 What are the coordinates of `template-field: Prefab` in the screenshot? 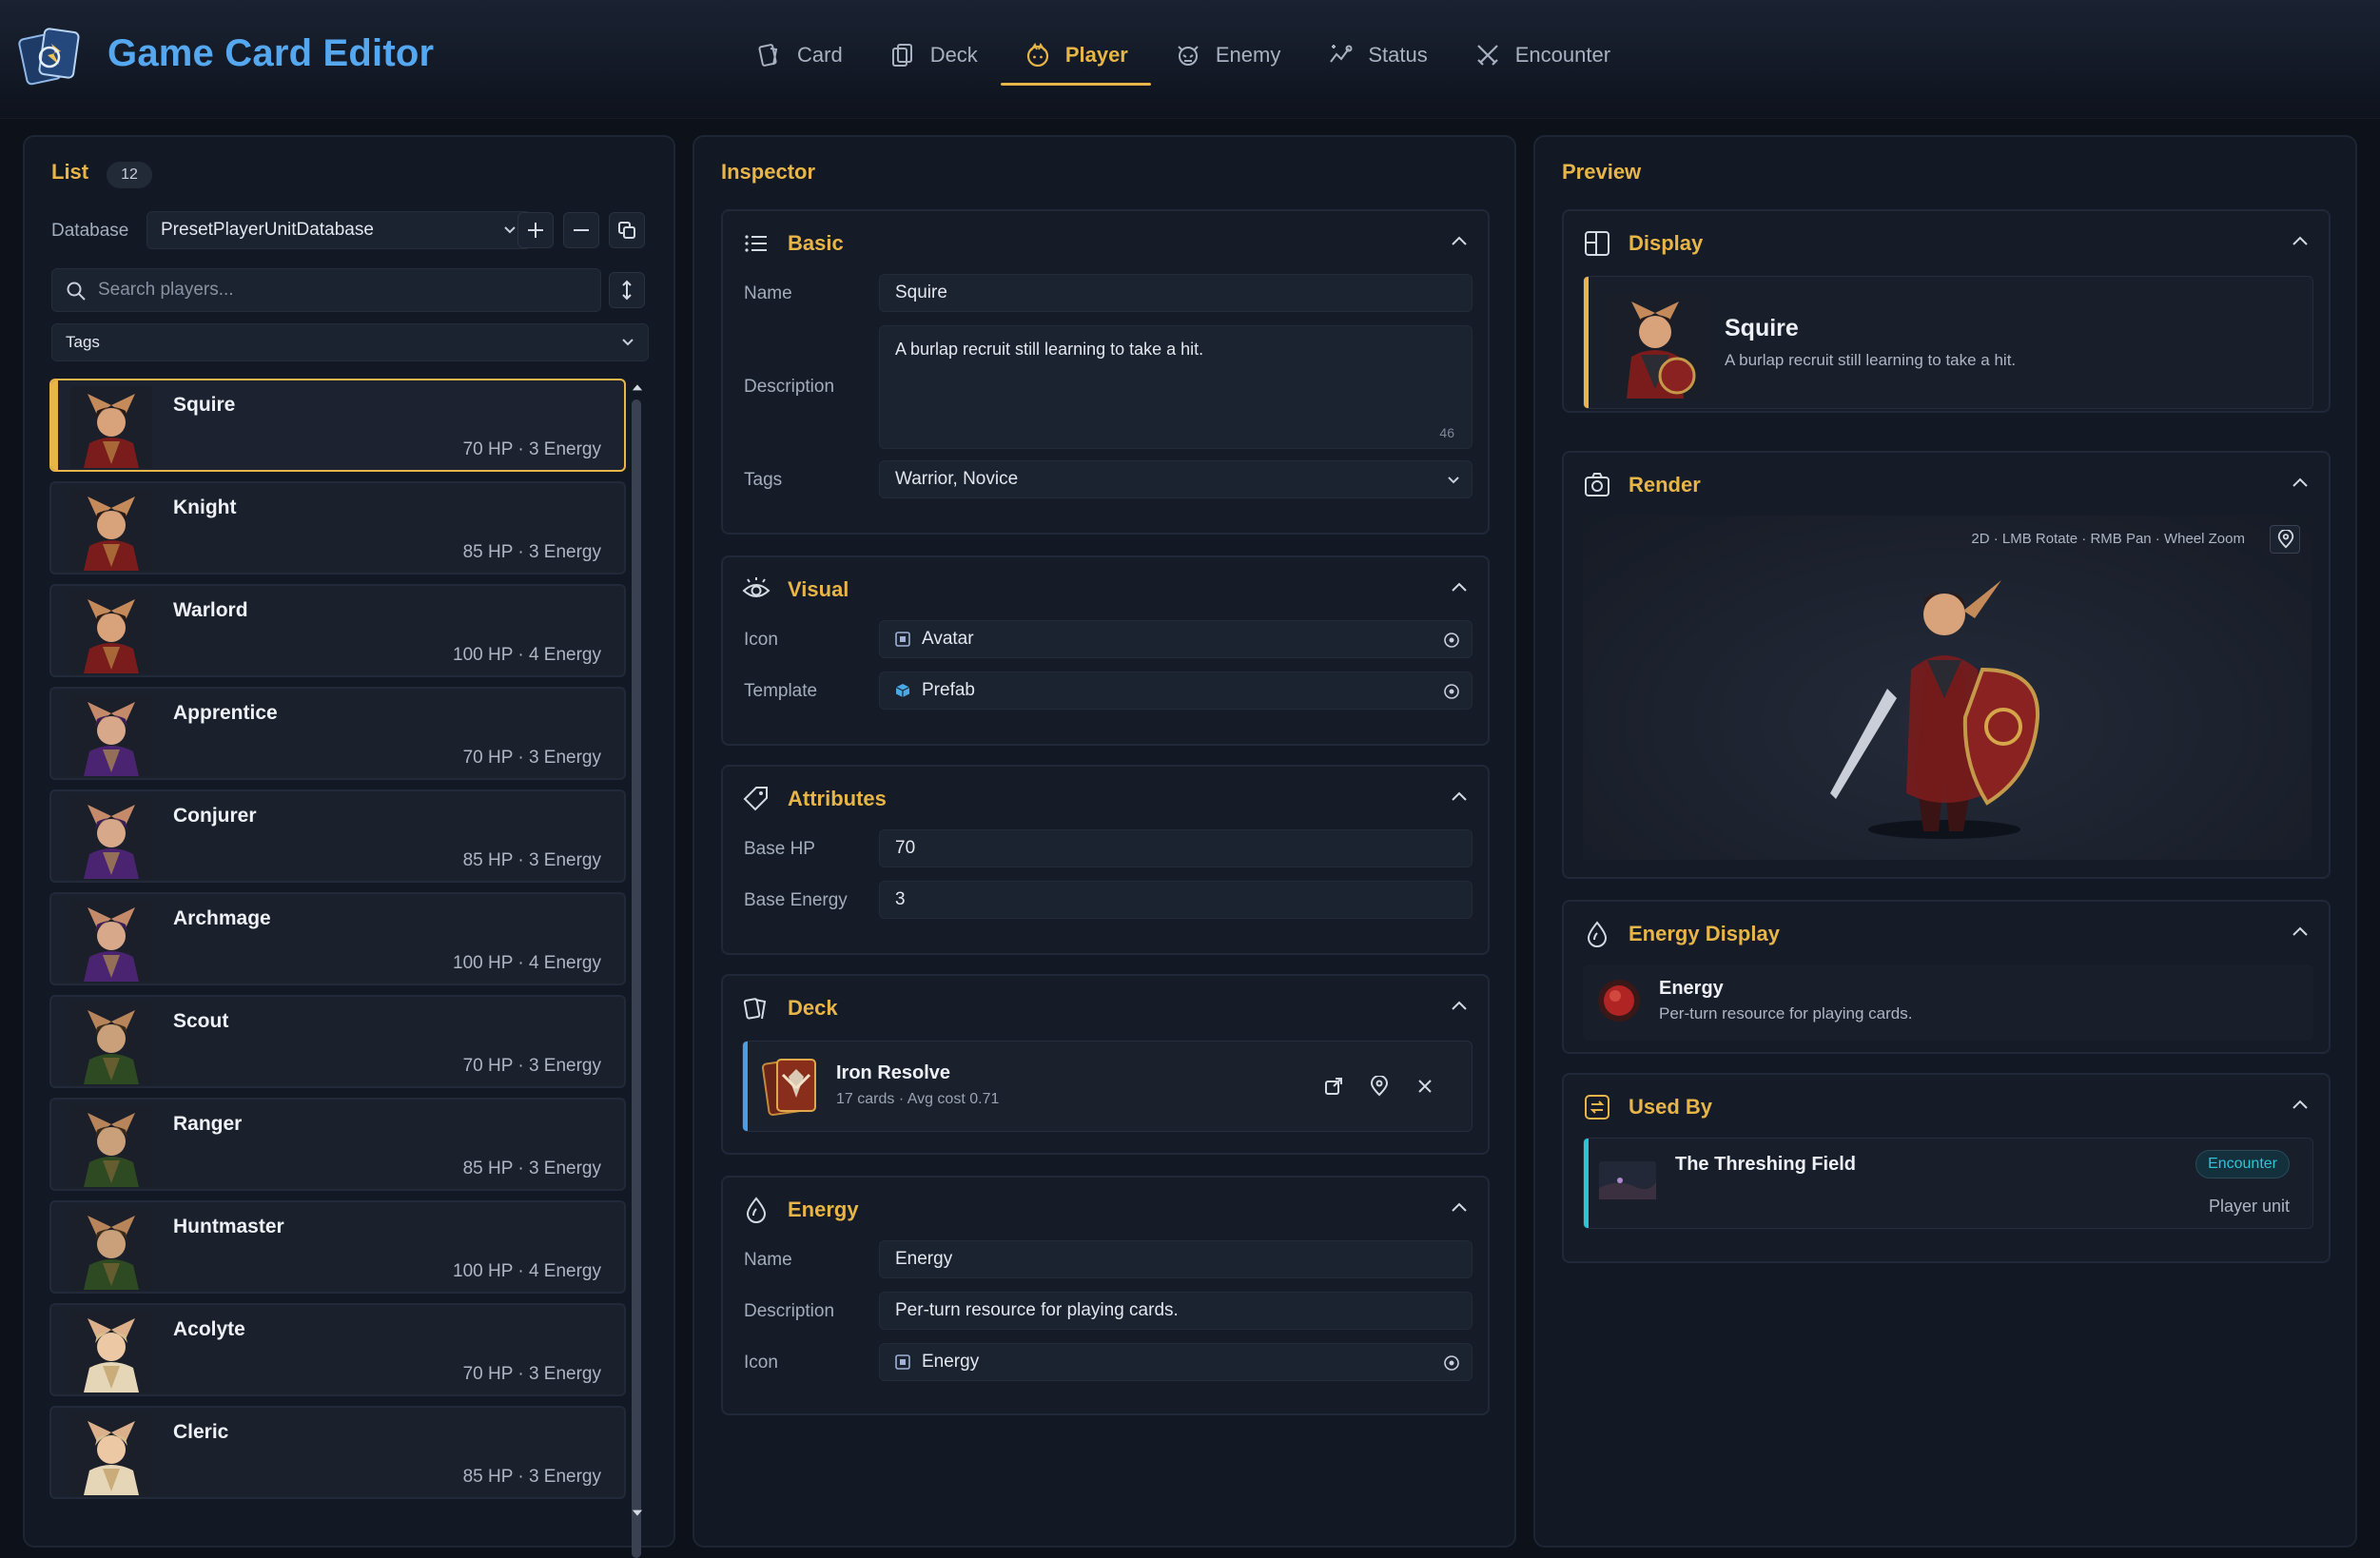 It's located at (1176, 691).